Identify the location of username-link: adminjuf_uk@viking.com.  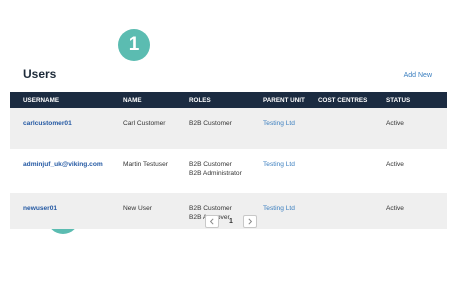
(63, 164).